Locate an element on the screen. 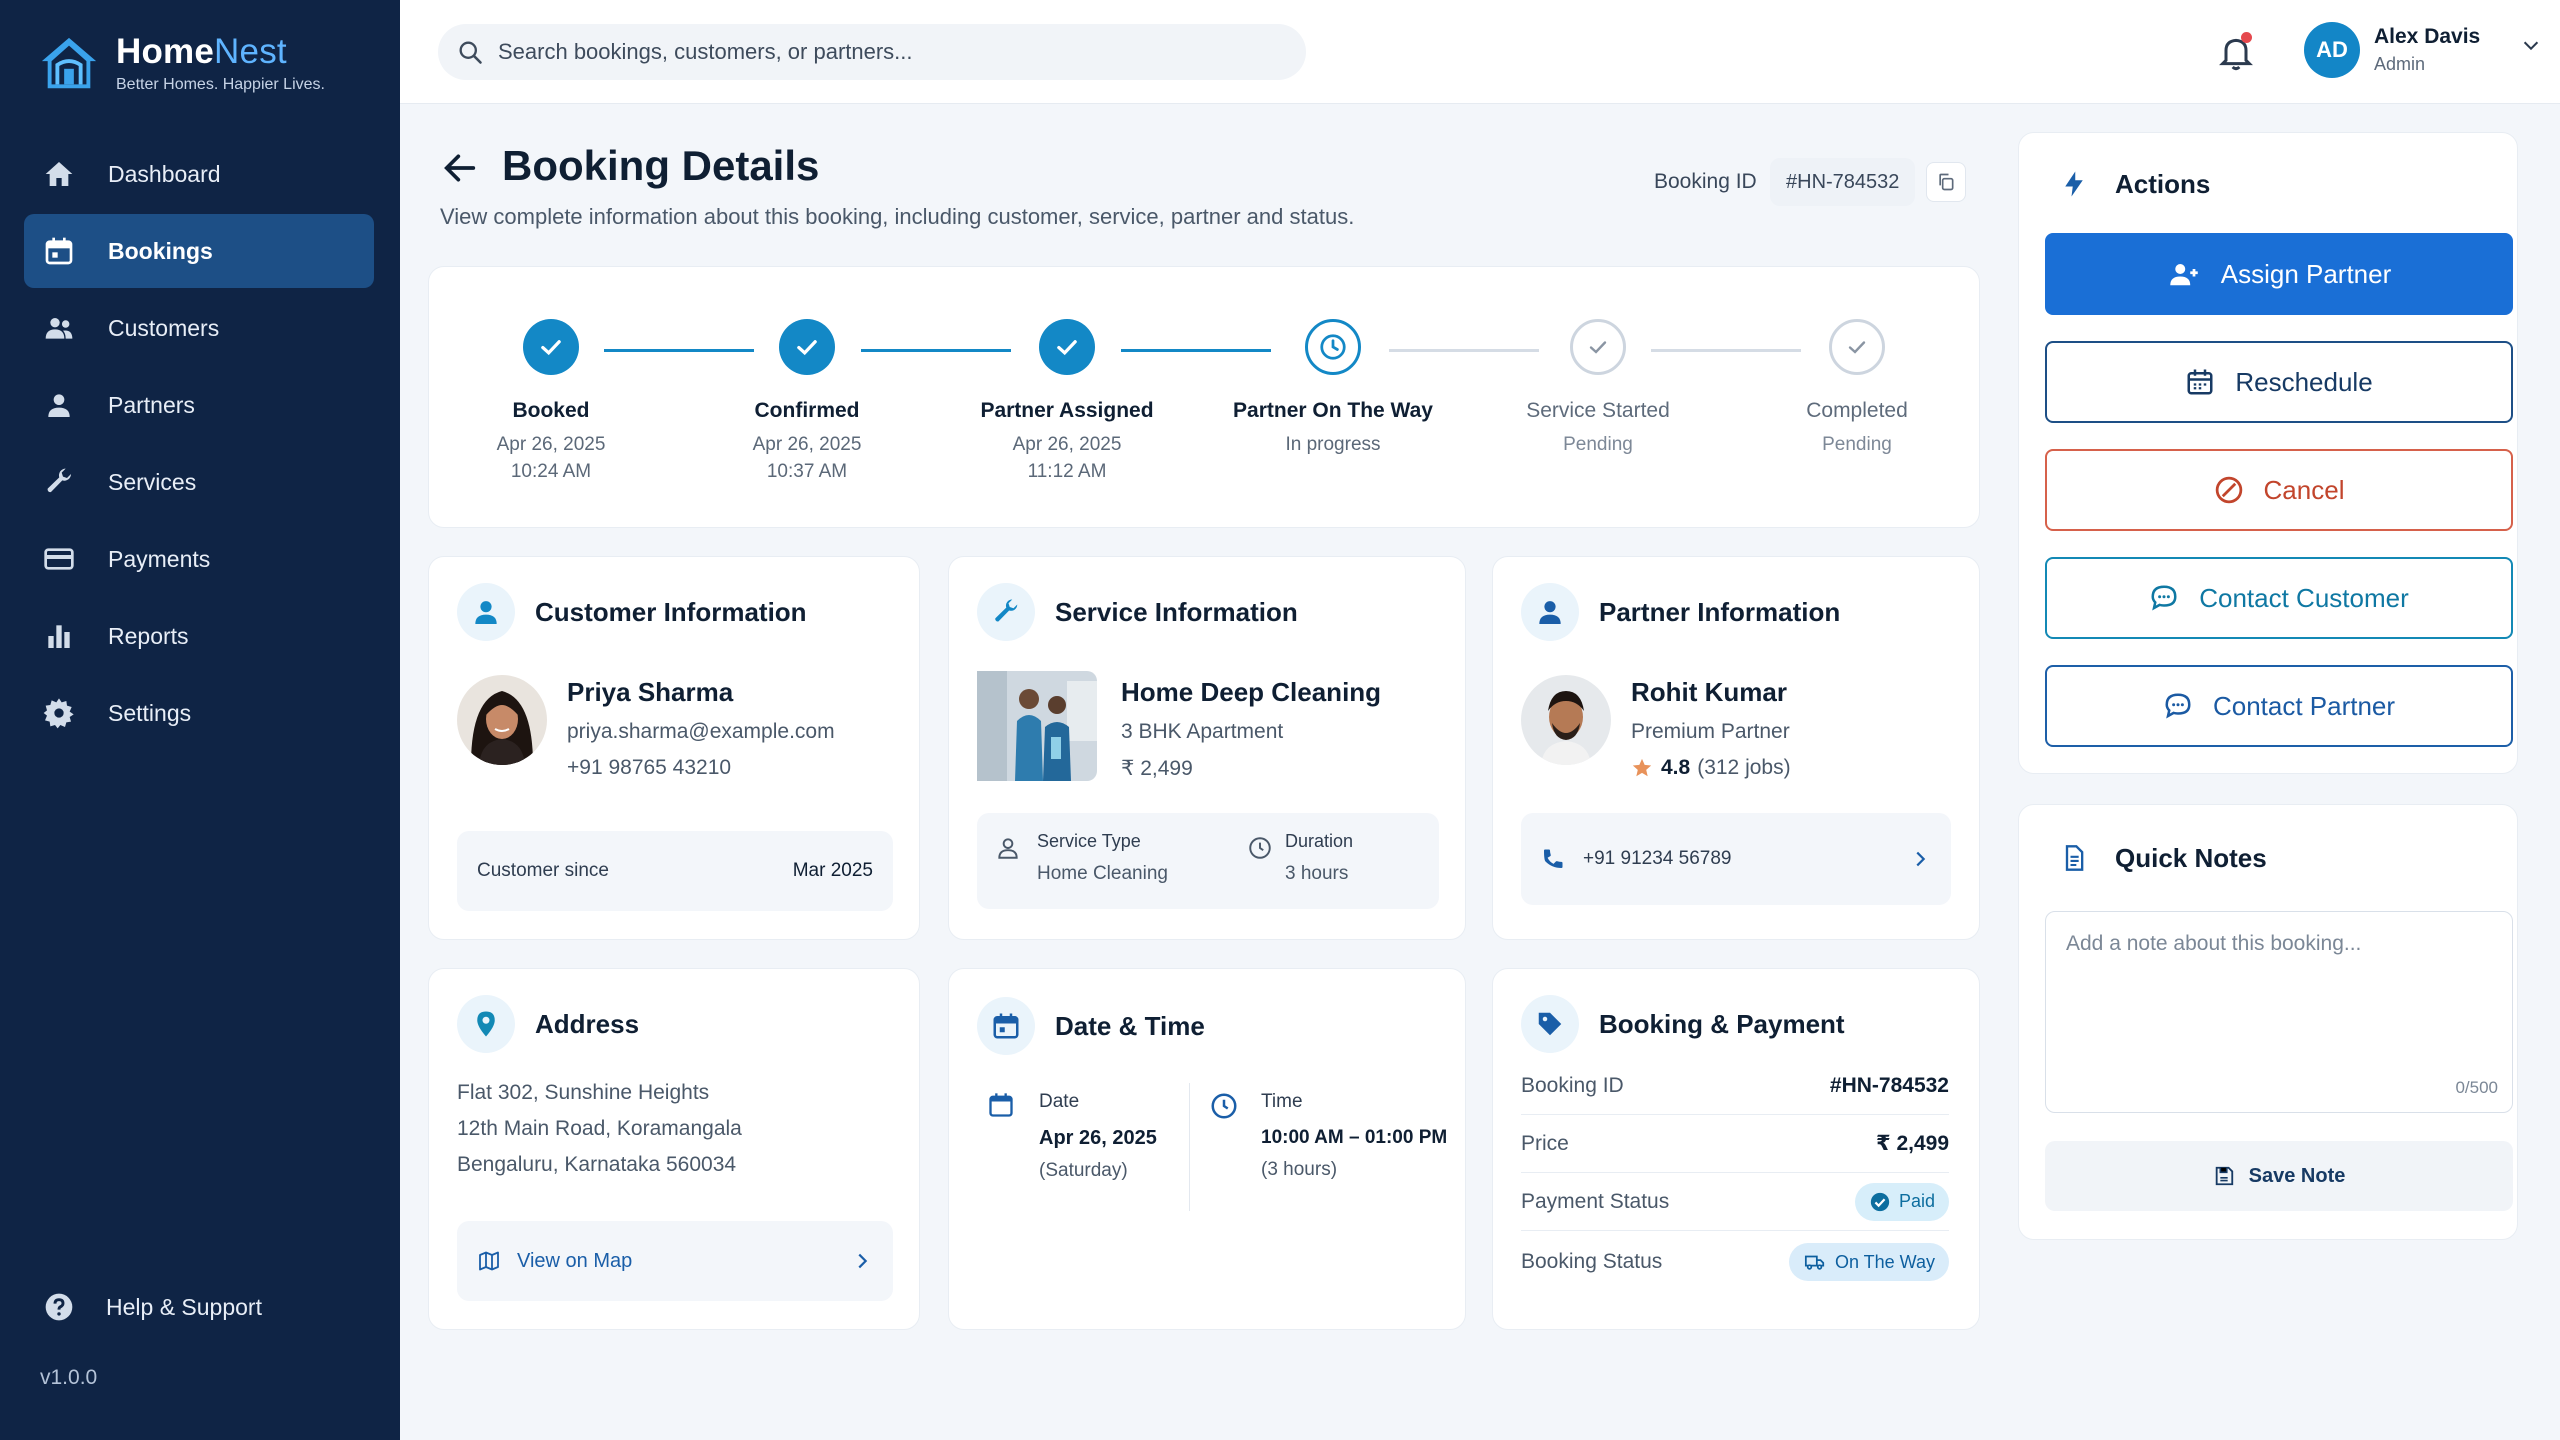 This screenshot has width=2560, height=1440. service-type-label: Service Type is located at coordinates (1089, 841).